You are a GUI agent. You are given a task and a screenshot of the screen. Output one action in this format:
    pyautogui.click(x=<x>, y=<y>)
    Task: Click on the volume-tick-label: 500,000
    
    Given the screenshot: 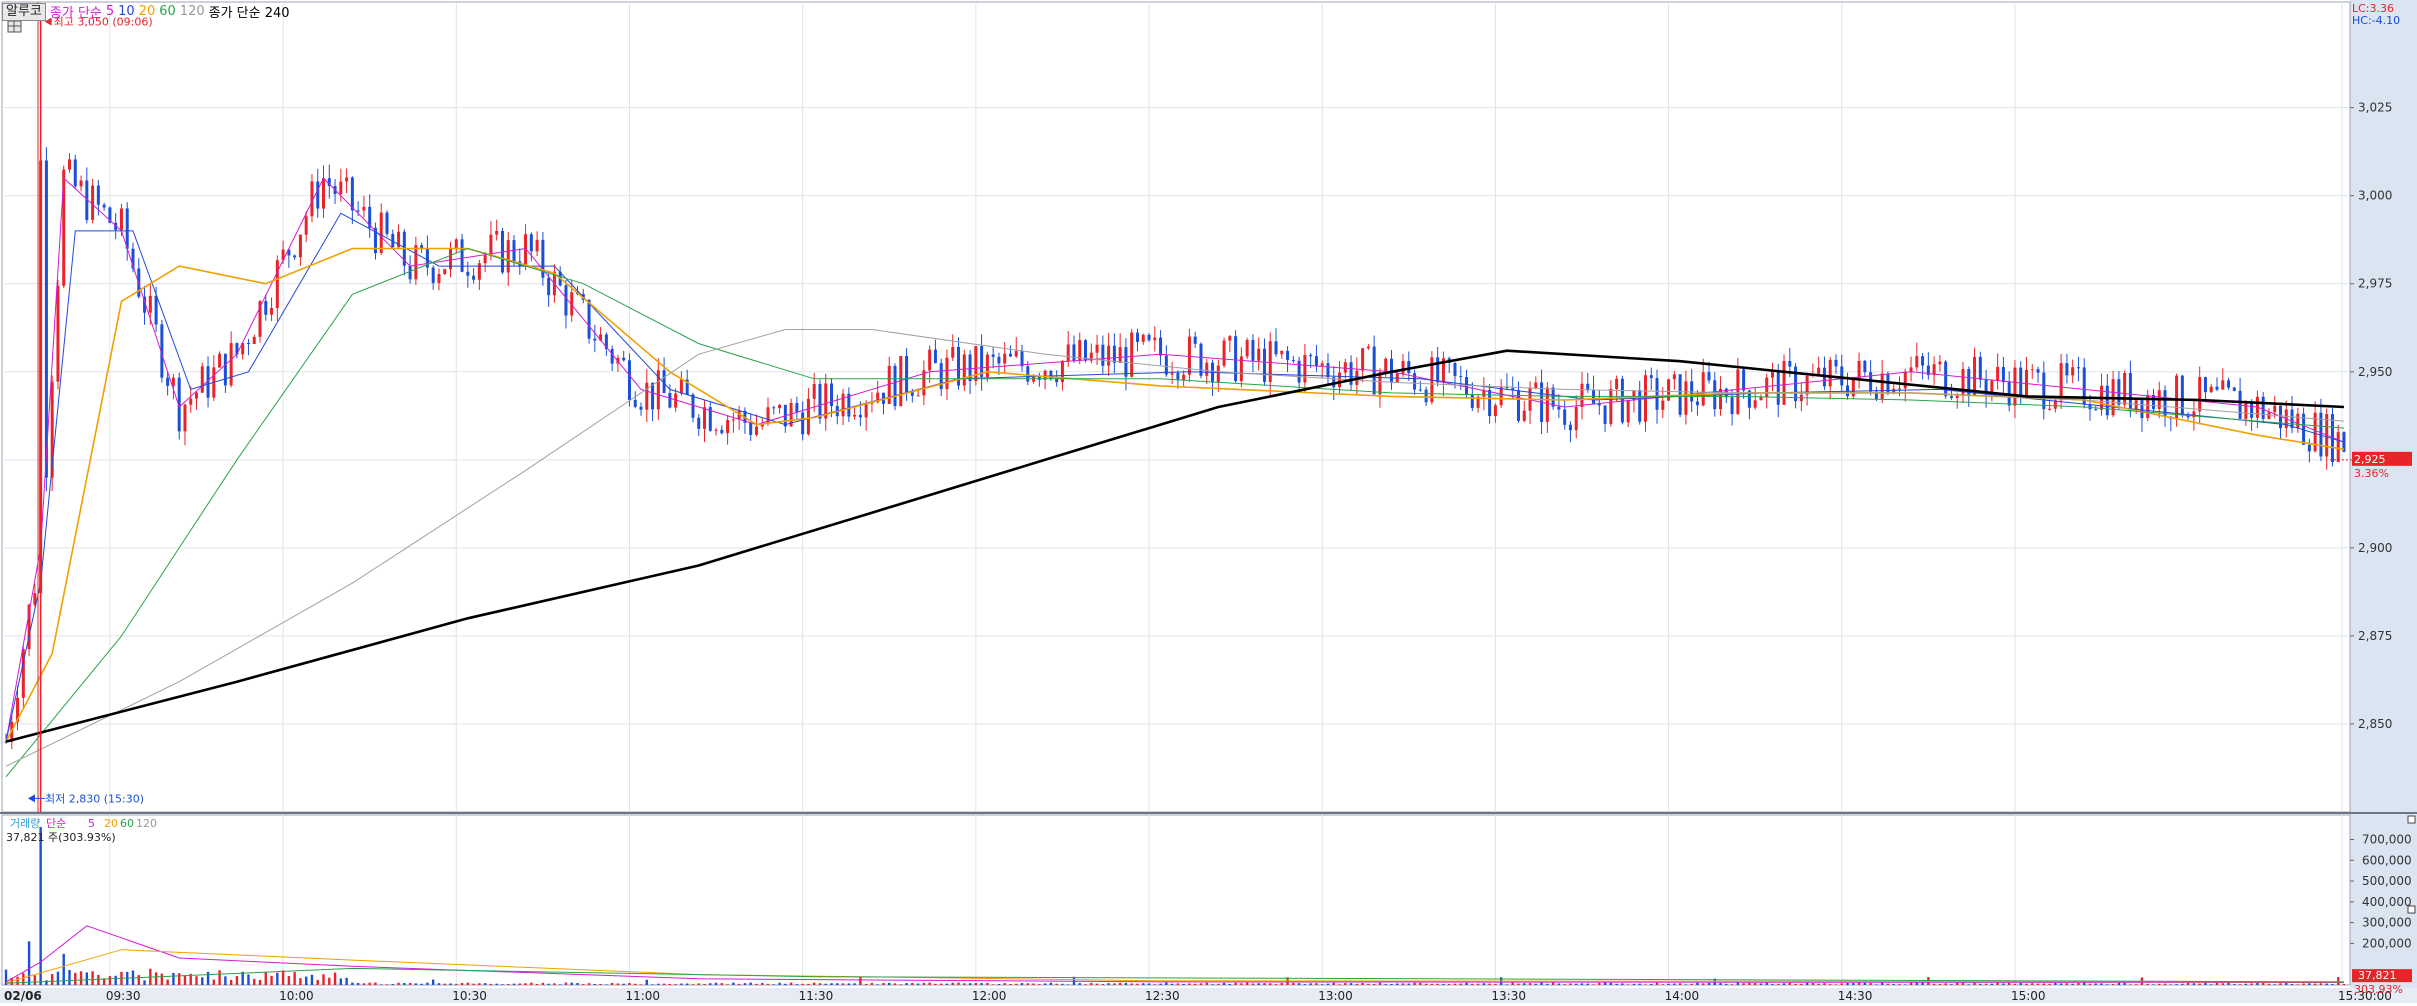 What is the action you would take?
    pyautogui.click(x=2387, y=881)
    